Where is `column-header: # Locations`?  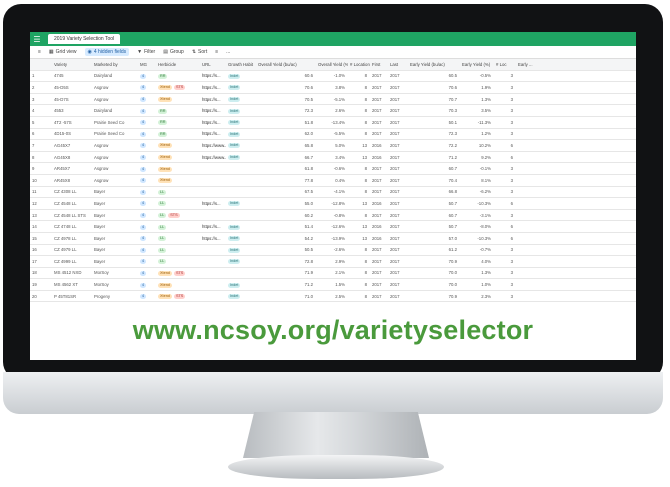
column-header: # Locations is located at coordinates (359, 64).